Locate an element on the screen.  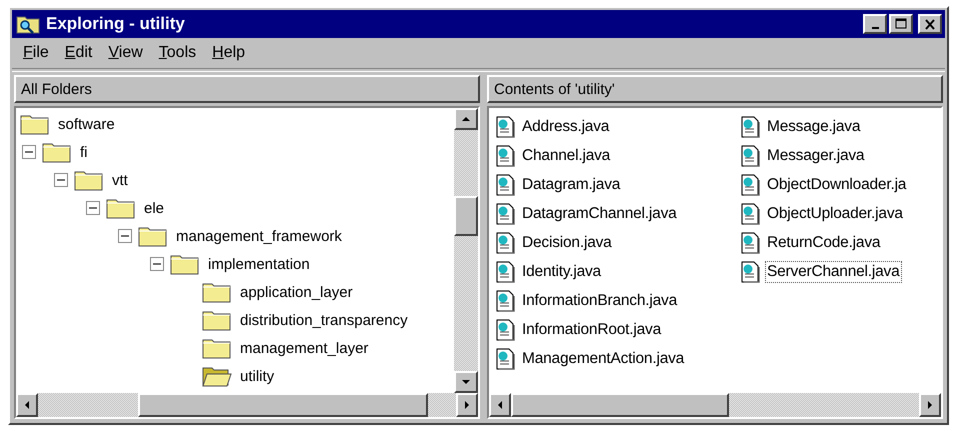
up-arrow-icon is located at coordinates (466, 119).